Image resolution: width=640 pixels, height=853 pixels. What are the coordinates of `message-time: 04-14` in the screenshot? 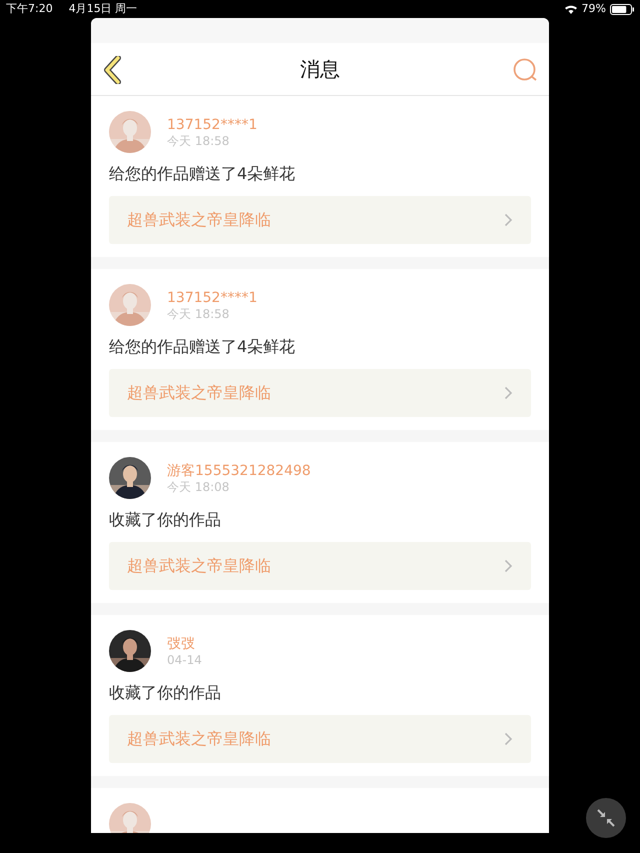 It's located at (184, 660).